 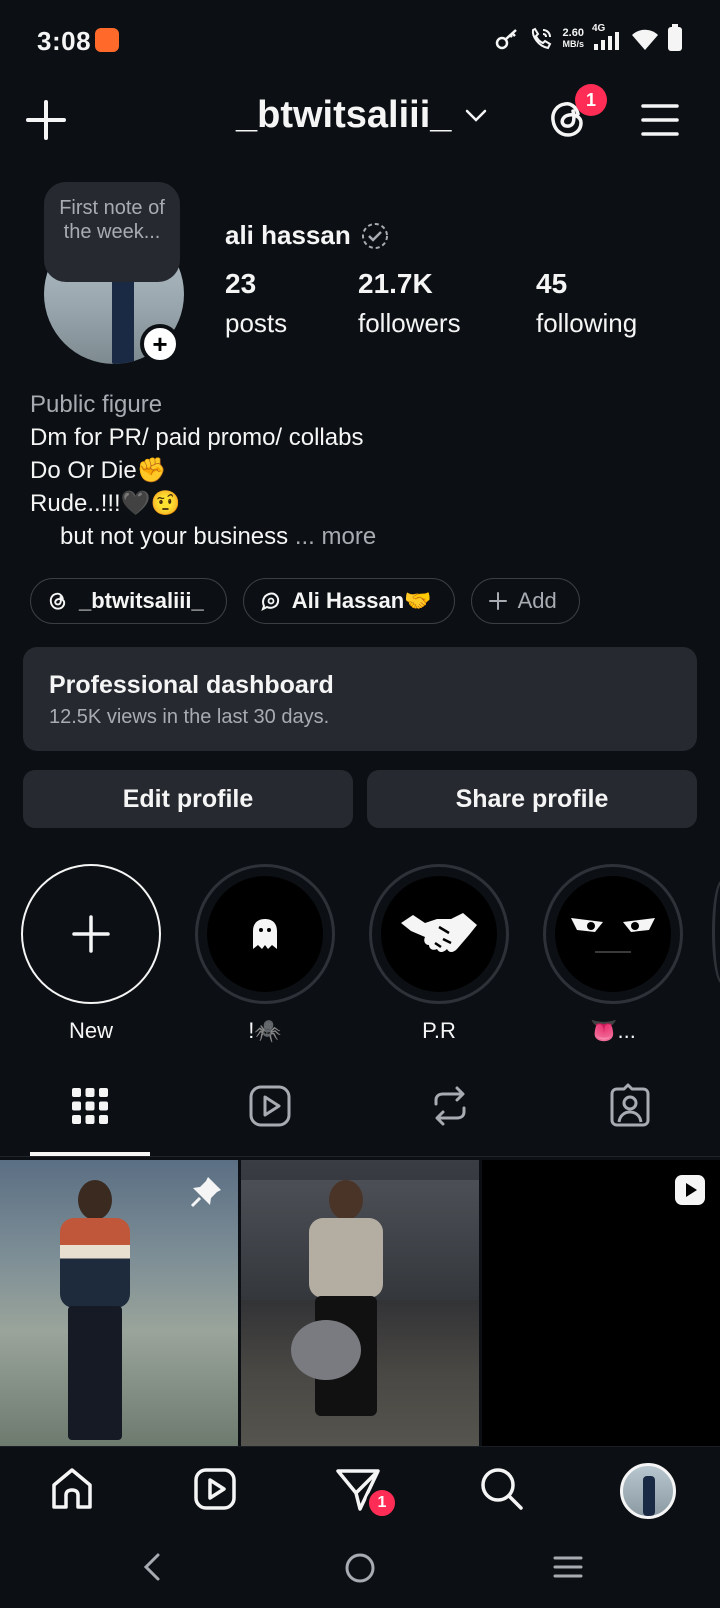 What do you see at coordinates (532, 799) in the screenshot?
I see `share-profile-button: Share profile` at bounding box center [532, 799].